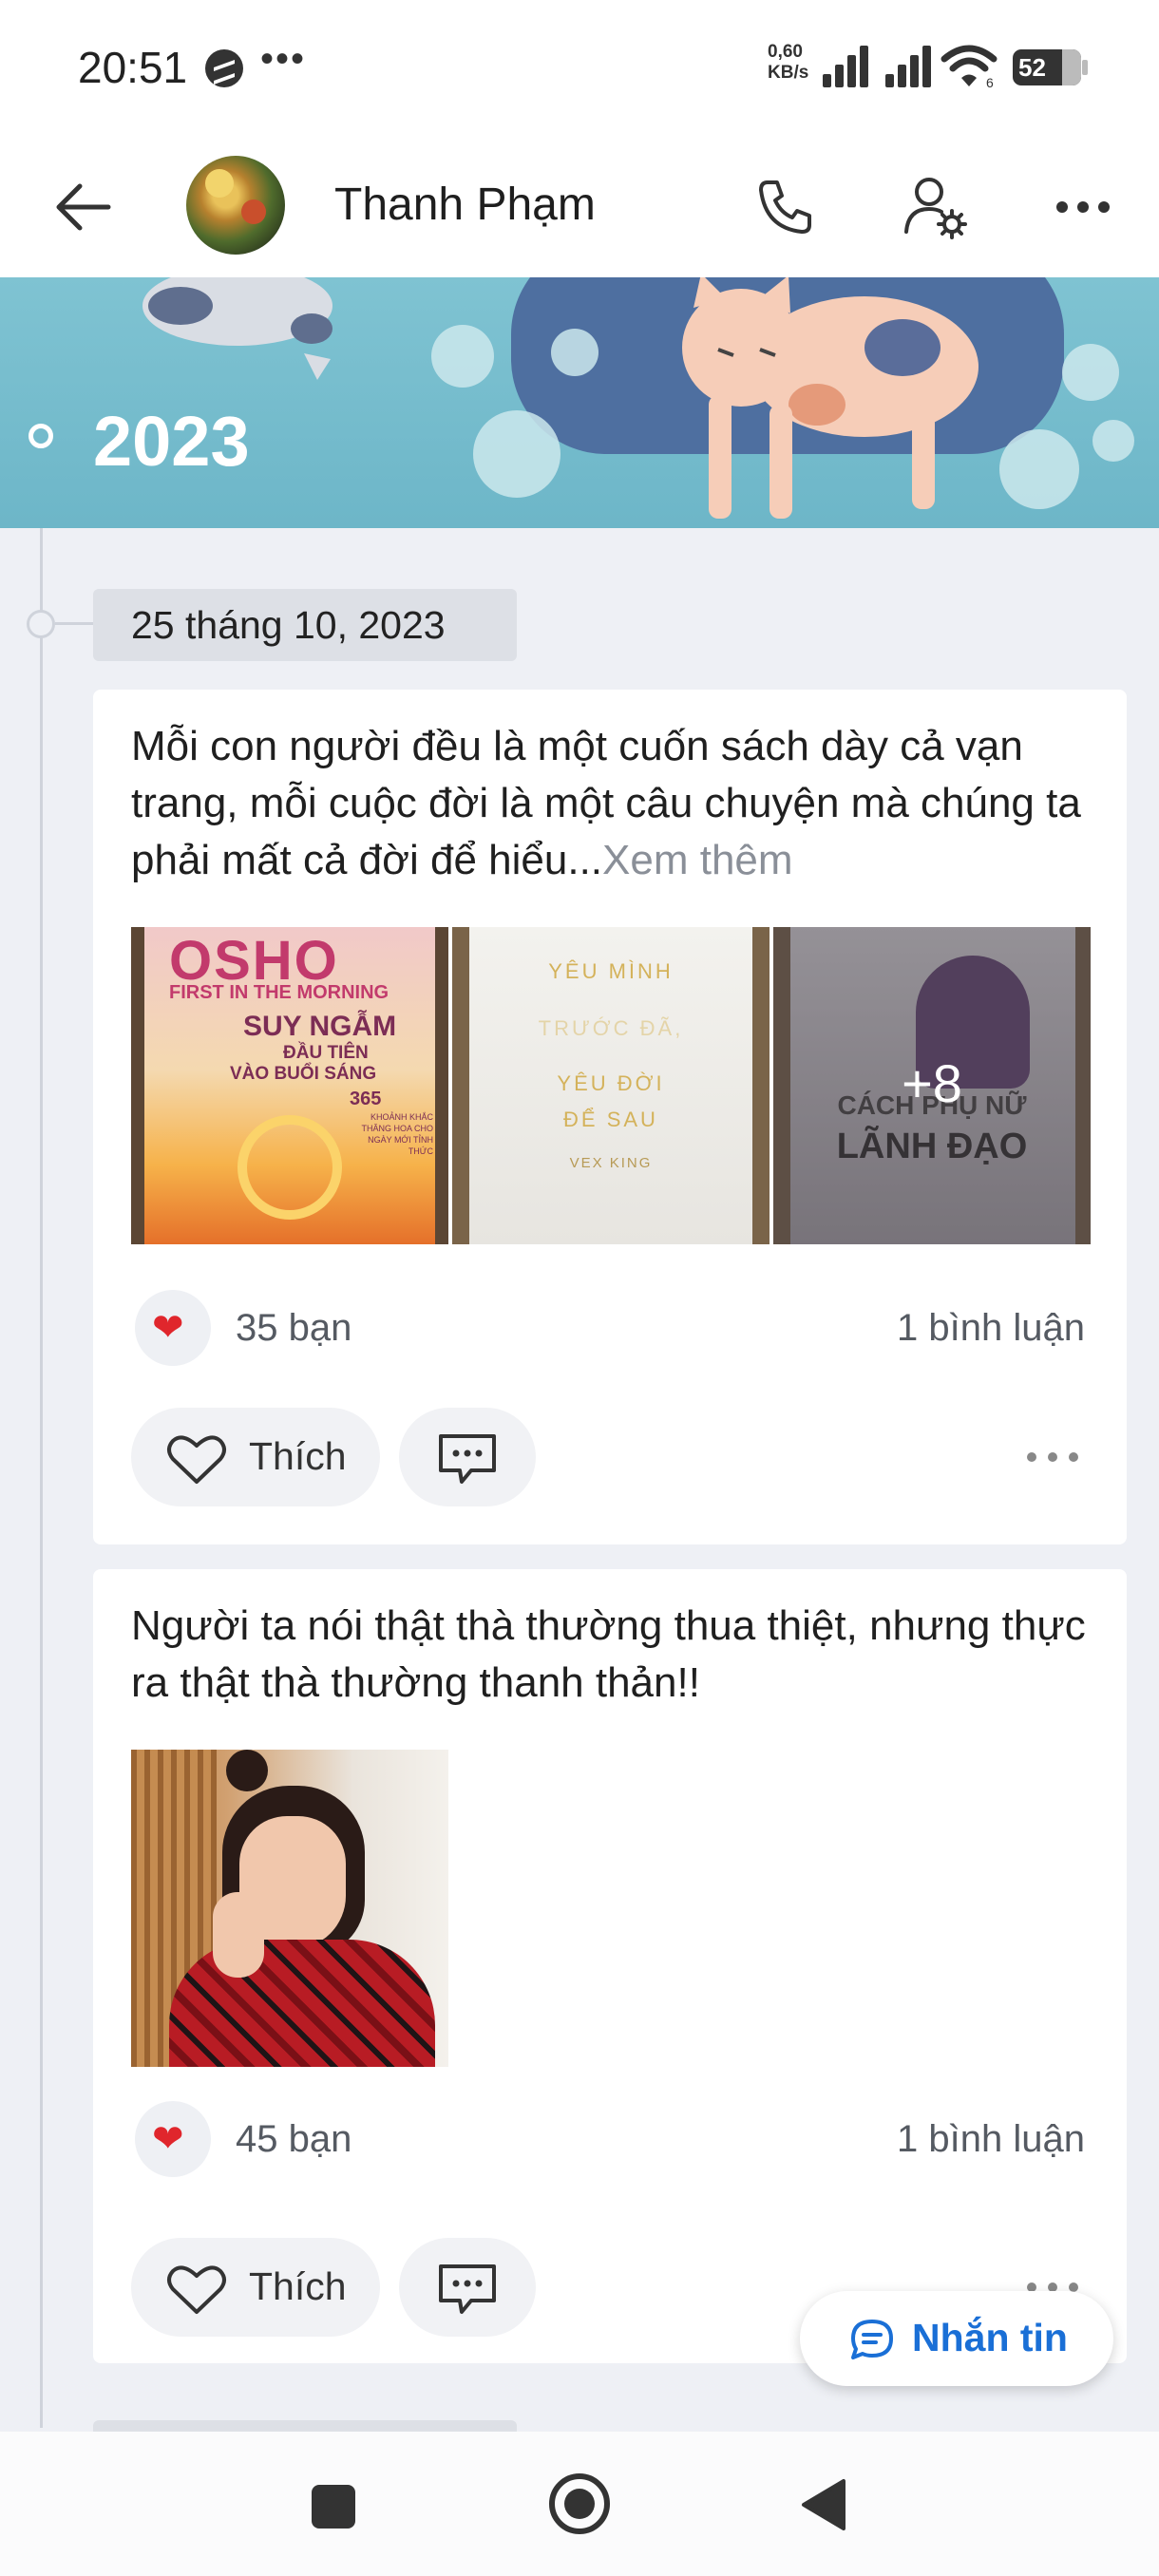 This screenshot has height=2576, width=1159. Describe the element at coordinates (822, 2504) in the screenshot. I see `back-triangle-icon` at that location.